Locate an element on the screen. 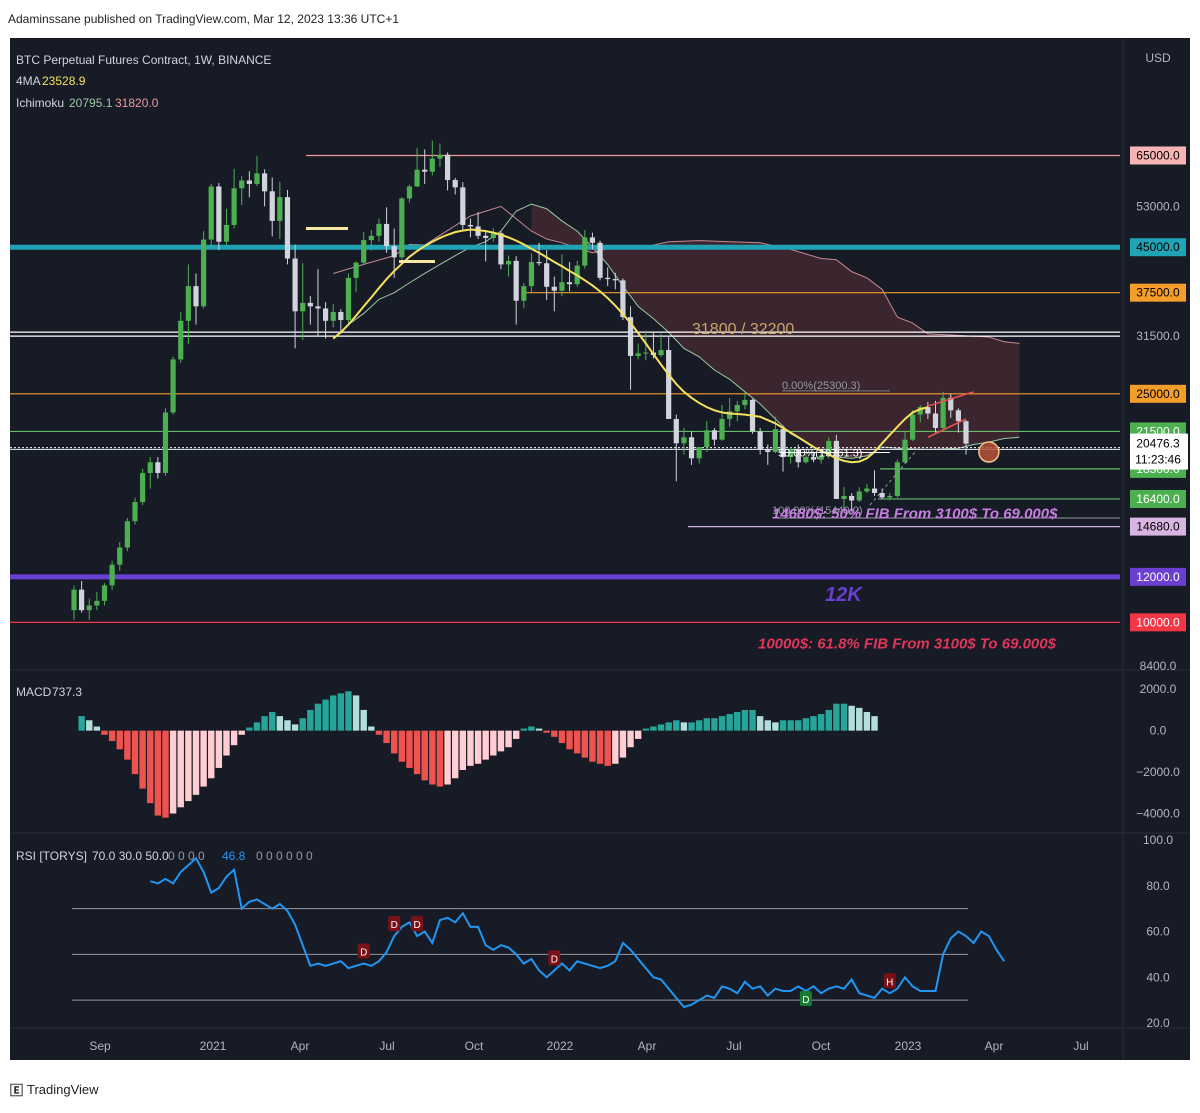 This screenshot has height=1113, width=1200. tradingview-logo-icon: 🄴 is located at coordinates (17, 1090).